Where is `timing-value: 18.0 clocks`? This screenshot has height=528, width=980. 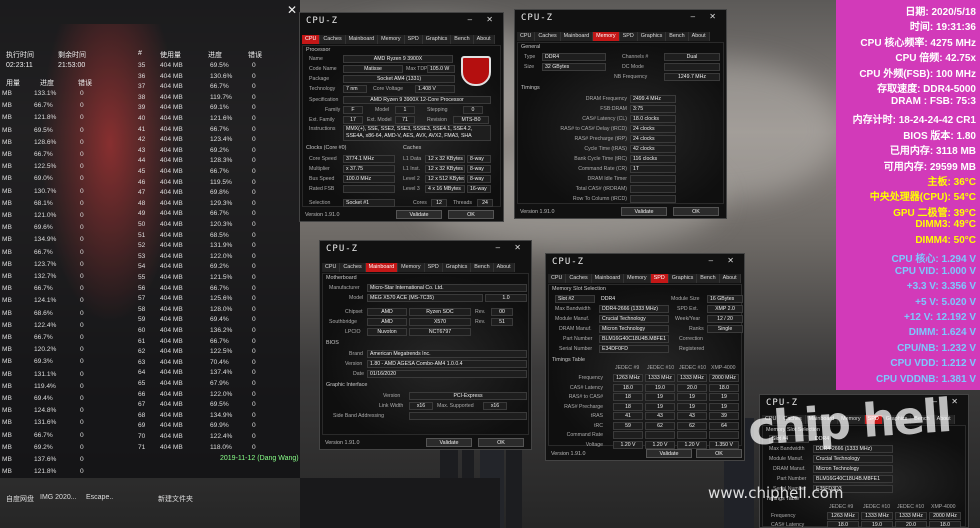 timing-value: 18.0 clocks is located at coordinates (653, 119).